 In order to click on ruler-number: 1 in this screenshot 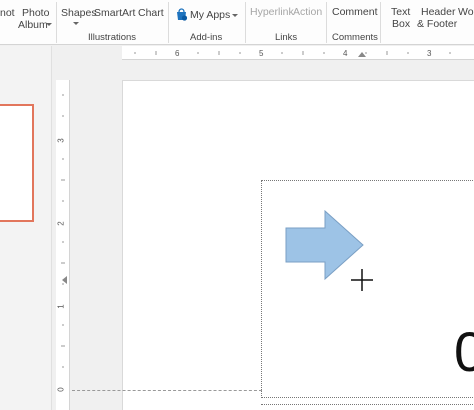, I will do `click(61, 306)`.